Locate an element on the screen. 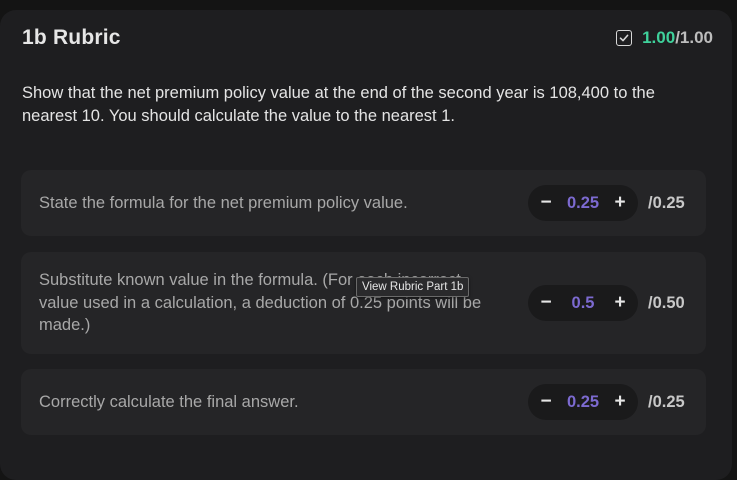 The image size is (737, 480). total-score: 1.00 /1.00 is located at coordinates (664, 38).